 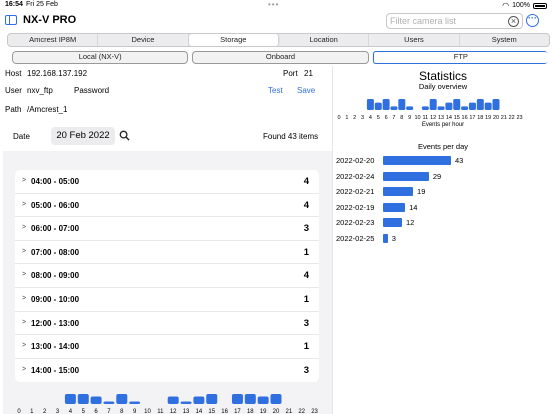 What do you see at coordinates (308, 73) in the screenshot?
I see `port-field: 21` at bounding box center [308, 73].